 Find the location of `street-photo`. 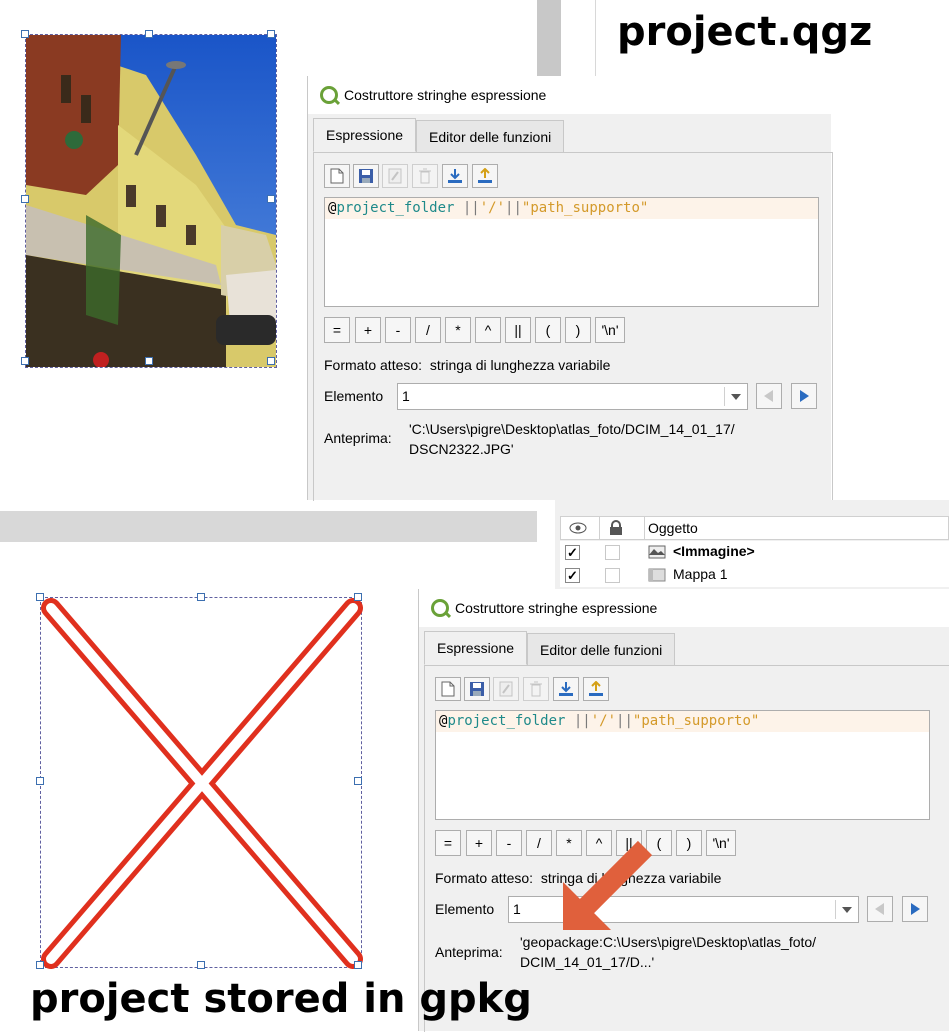

street-photo is located at coordinates (151, 201).